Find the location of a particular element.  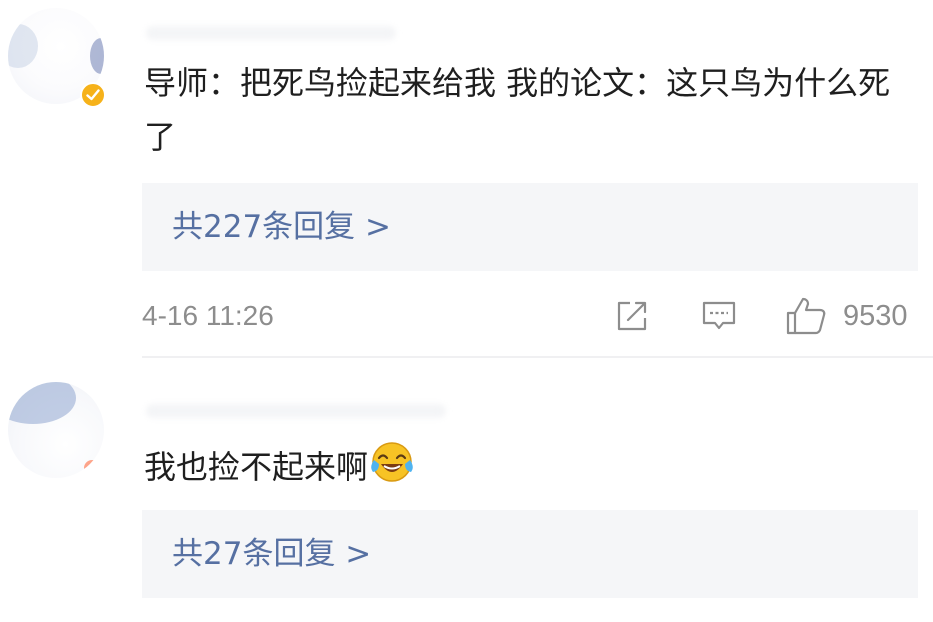

comment-text: 我也捡不起来啊 is located at coordinates (529, 467).